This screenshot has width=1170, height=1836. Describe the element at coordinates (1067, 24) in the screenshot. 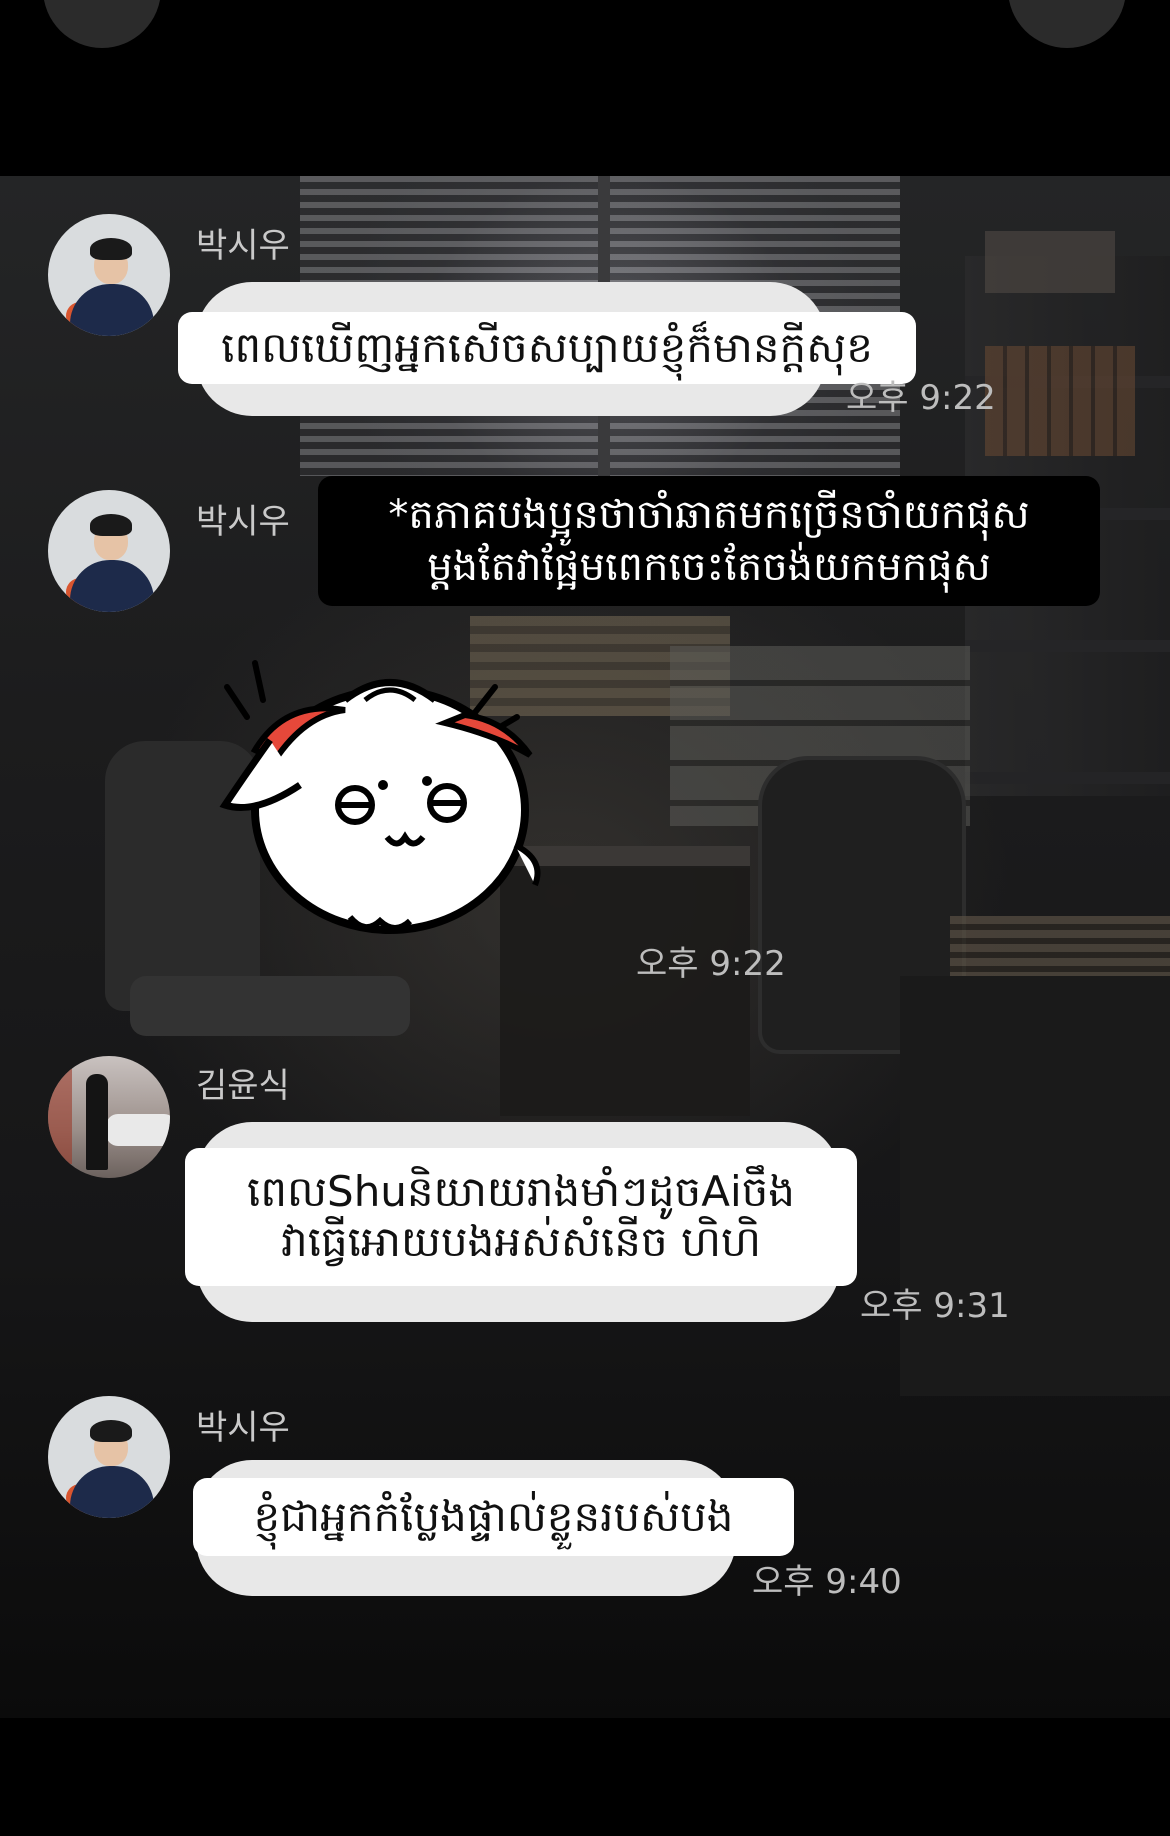

I see `menu-button` at that location.